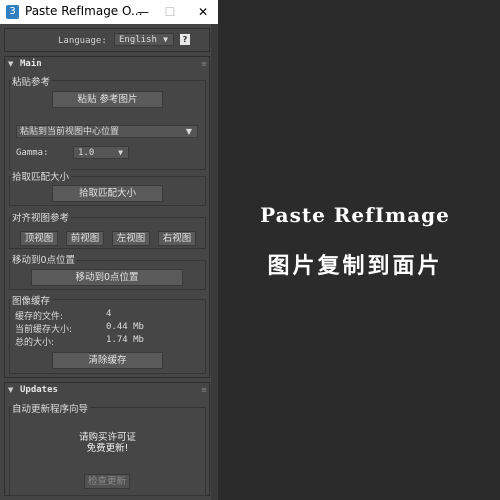 This screenshot has width=500, height=500. I want to click on title-bar: 3 Paste RefImage O... — ☐ ✕, so click(109, 12).